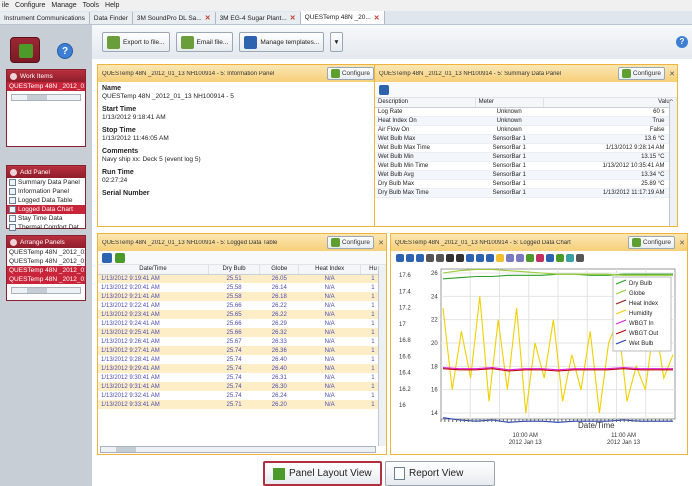  I want to click on table-row: 1/13/2012 9:31:41 AM 25.74 26.30 N/A 1, so click(242, 386).